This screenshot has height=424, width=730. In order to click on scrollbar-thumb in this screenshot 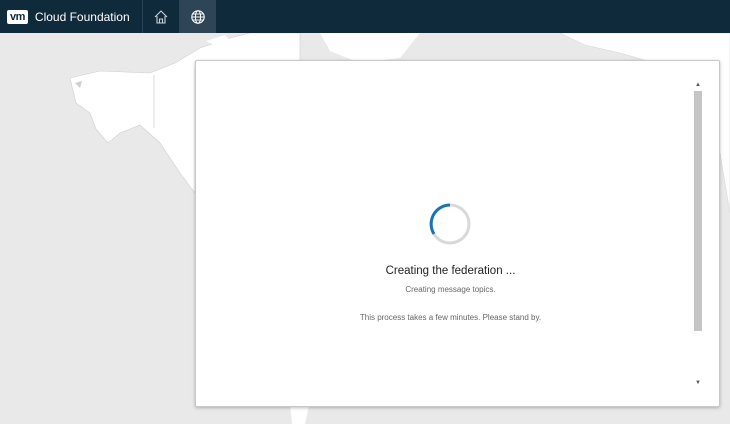, I will do `click(698, 211)`.